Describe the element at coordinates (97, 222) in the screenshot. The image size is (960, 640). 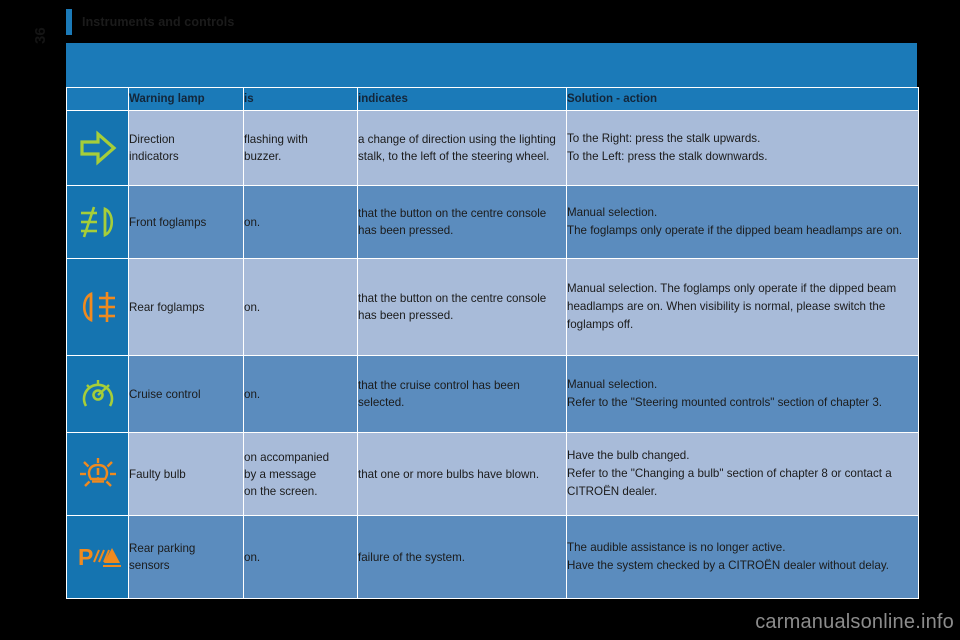
I see `front-foglamp-icon` at that location.